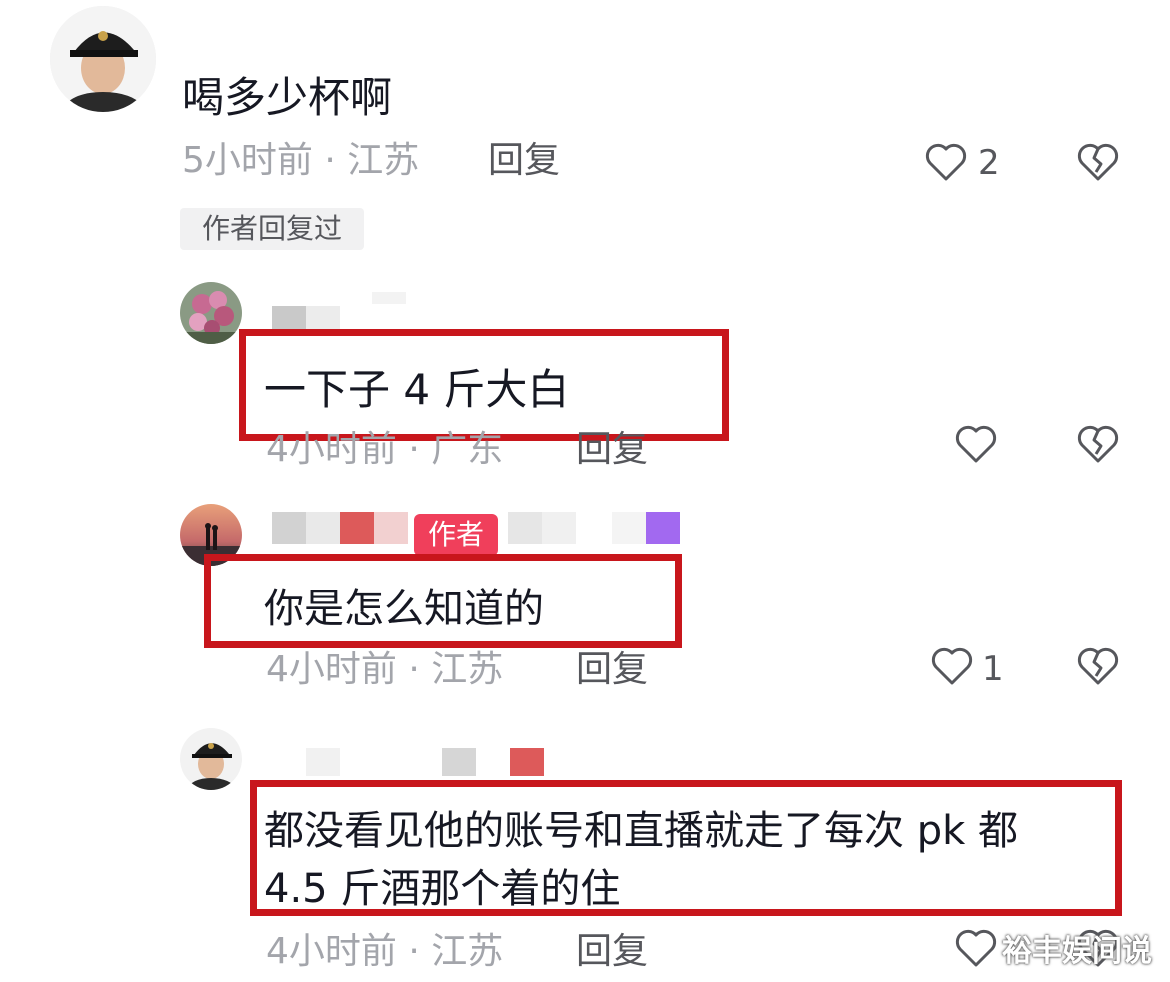 The height and width of the screenshot is (982, 1170). Describe the element at coordinates (272, 229) in the screenshot. I see `author-replied-tag: 作者回复过` at that location.